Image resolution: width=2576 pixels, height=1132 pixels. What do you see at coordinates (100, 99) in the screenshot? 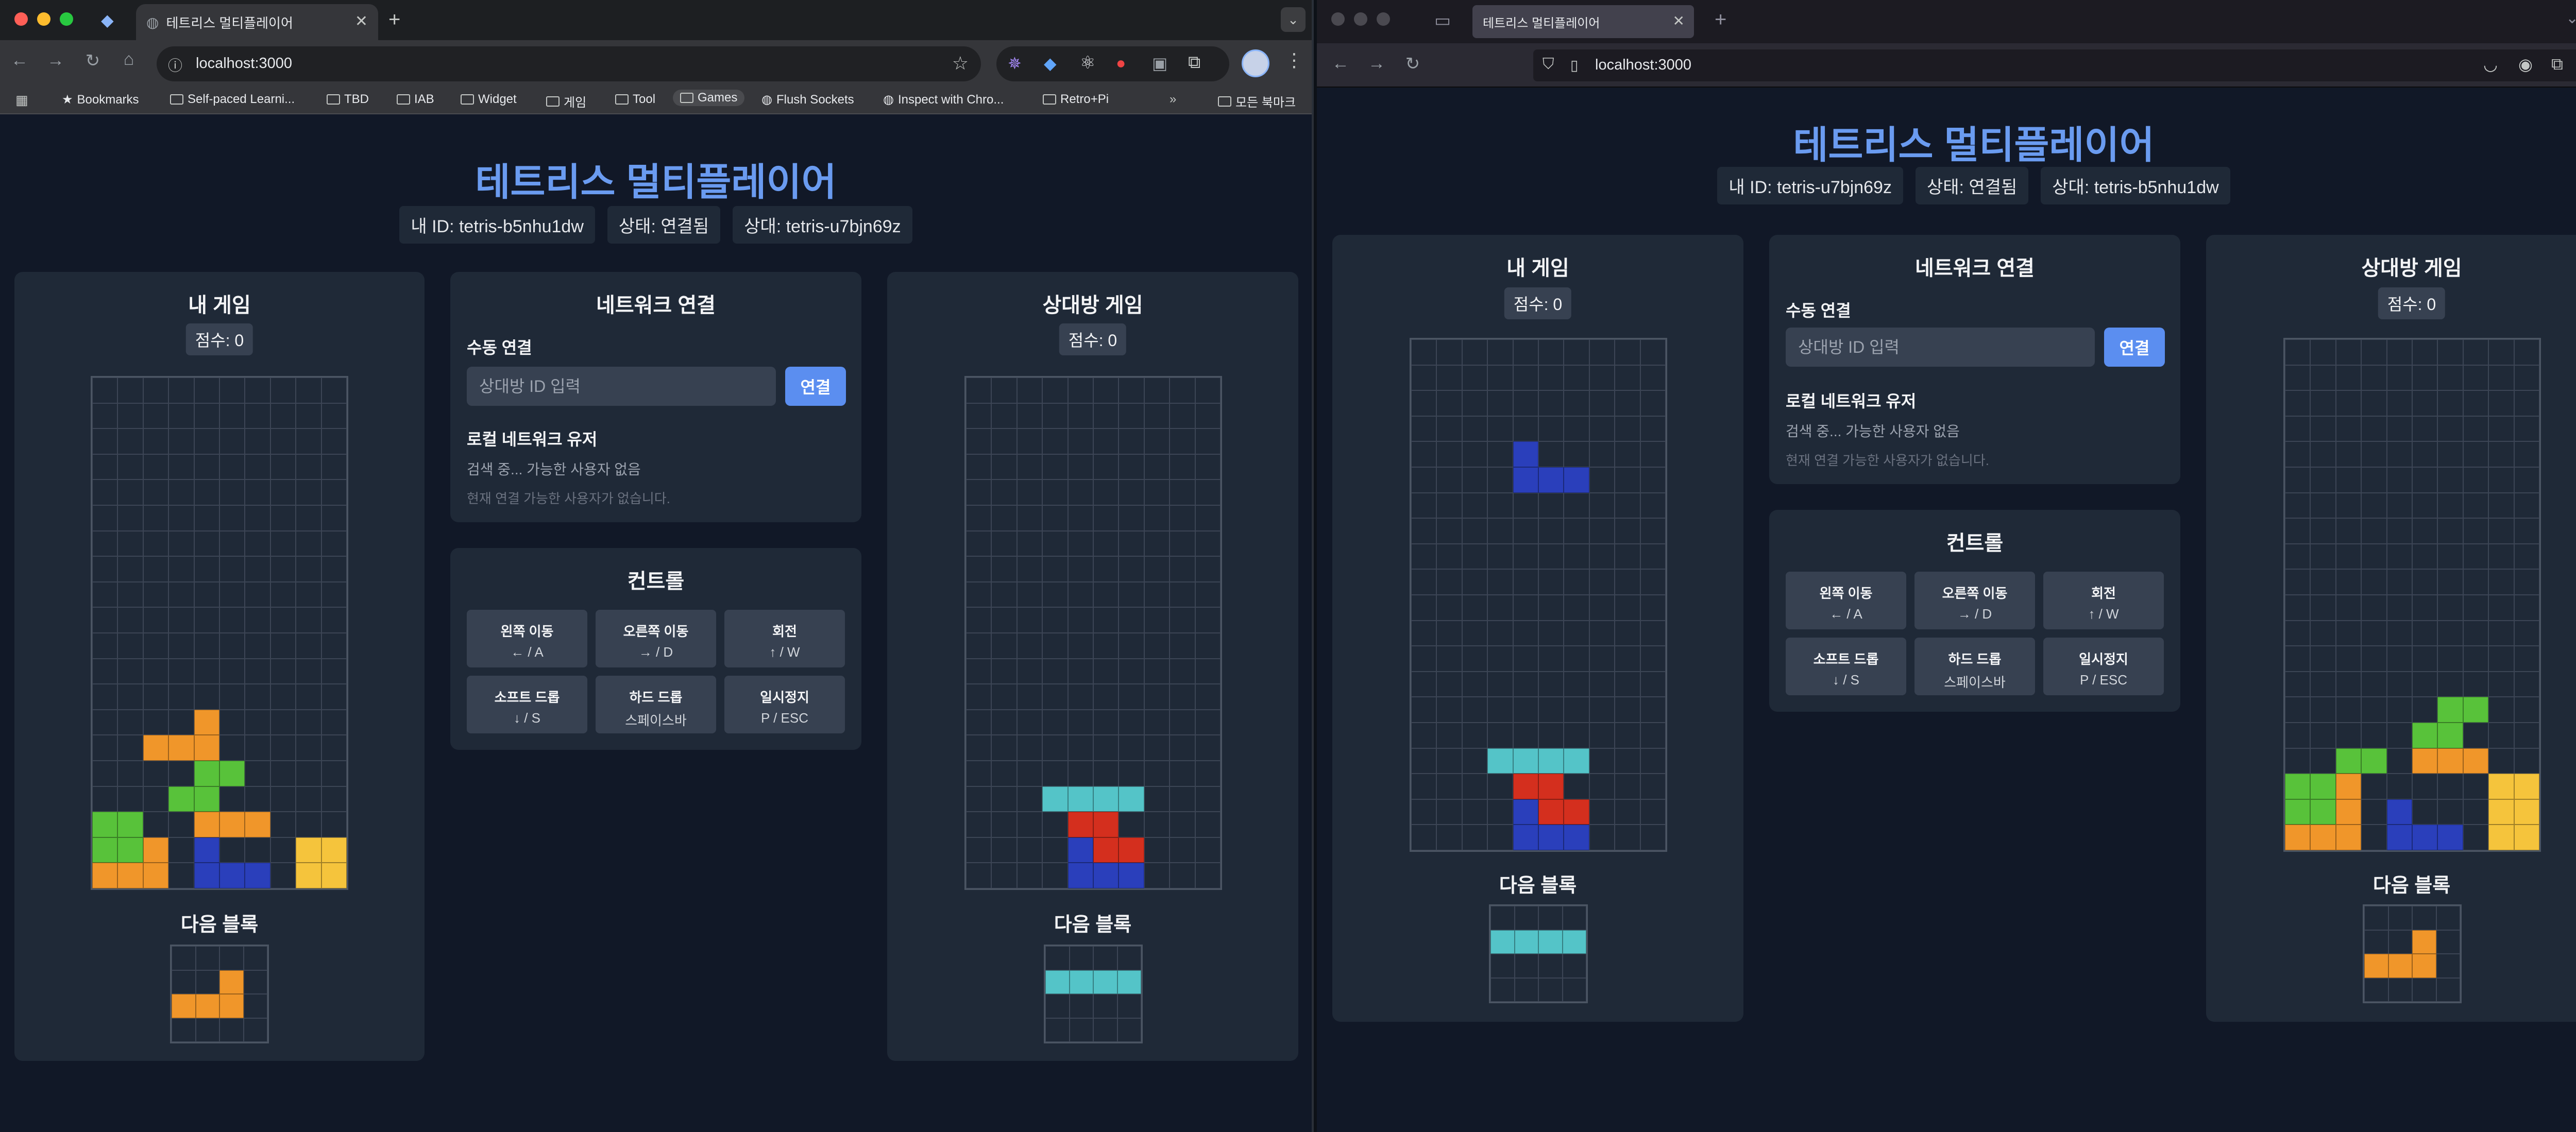
I see `bookmark-bookmarks: ★ Bookmarks` at bounding box center [100, 99].